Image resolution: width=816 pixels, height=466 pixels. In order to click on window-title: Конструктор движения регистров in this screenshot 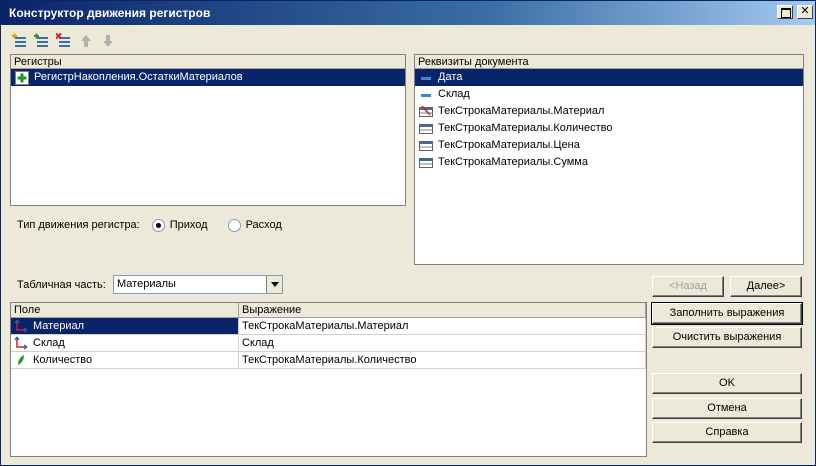, I will do `click(110, 13)`.